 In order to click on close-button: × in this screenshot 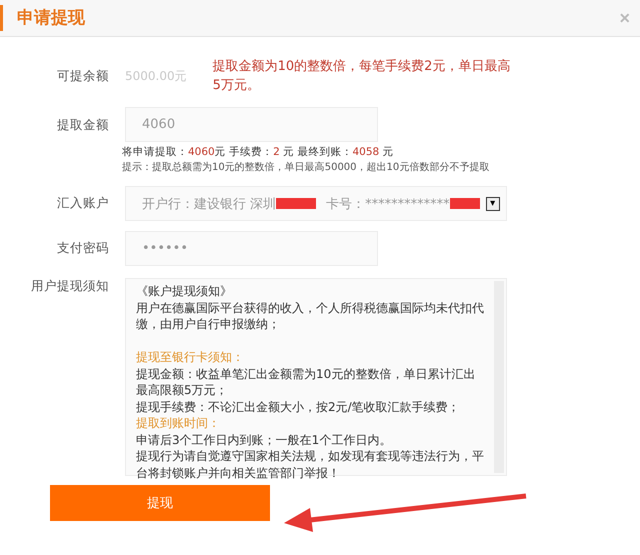, I will do `click(624, 18)`.